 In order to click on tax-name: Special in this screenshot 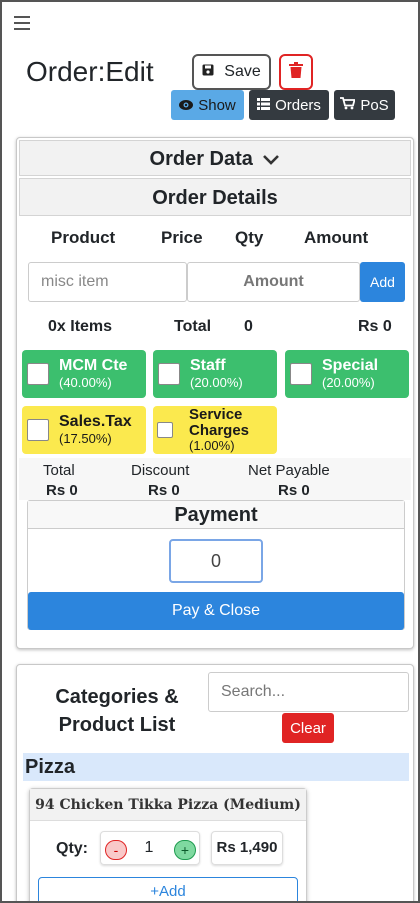, I will do `click(350, 366)`.